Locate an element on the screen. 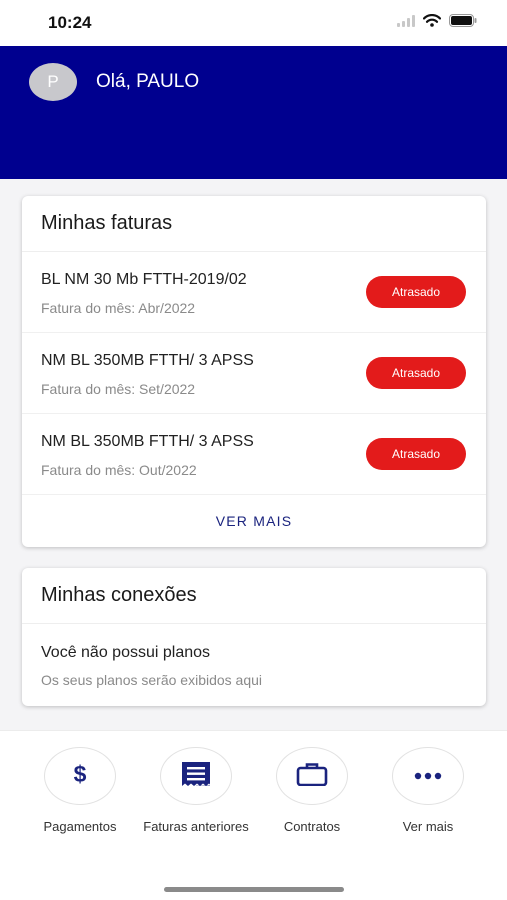  contracts-button is located at coordinates (312, 776).